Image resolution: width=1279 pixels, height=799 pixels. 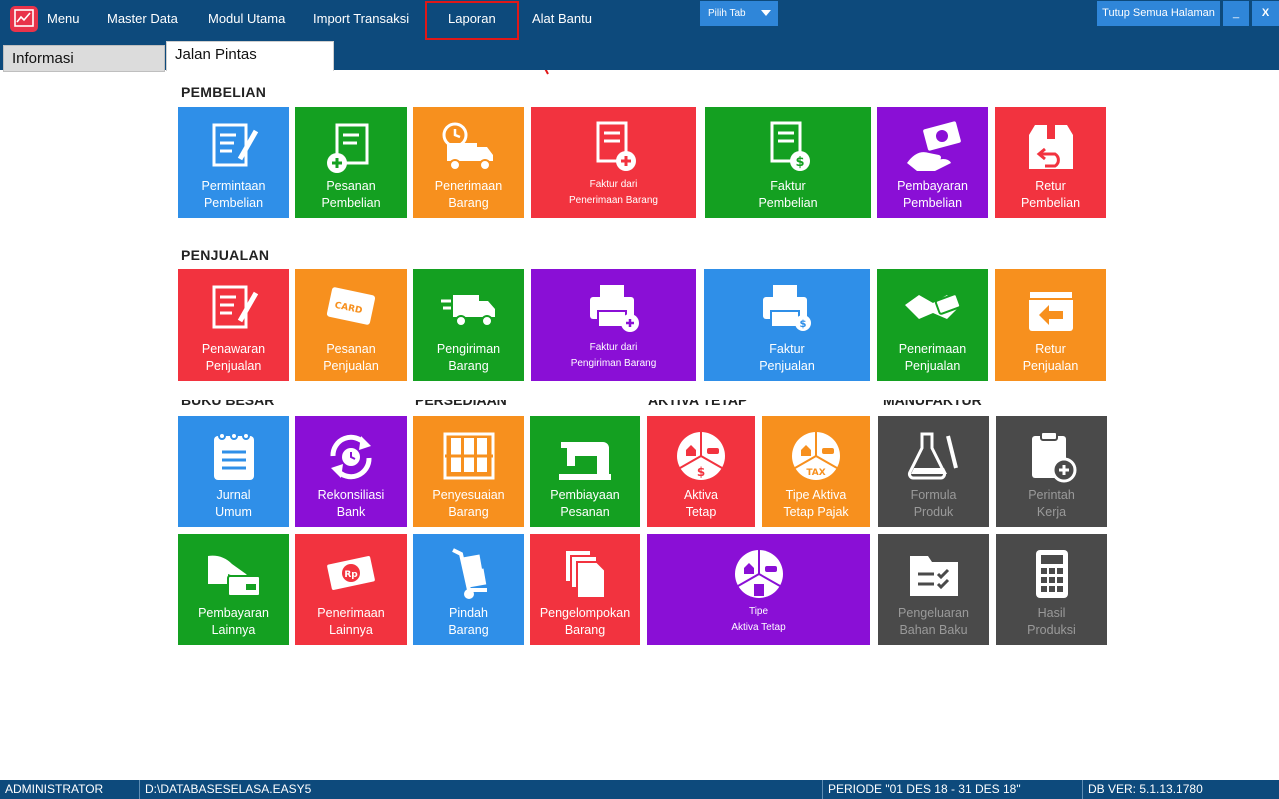 What do you see at coordinates (932, 357) in the screenshot?
I see `tile-label: Penerimaan Penjualan` at bounding box center [932, 357].